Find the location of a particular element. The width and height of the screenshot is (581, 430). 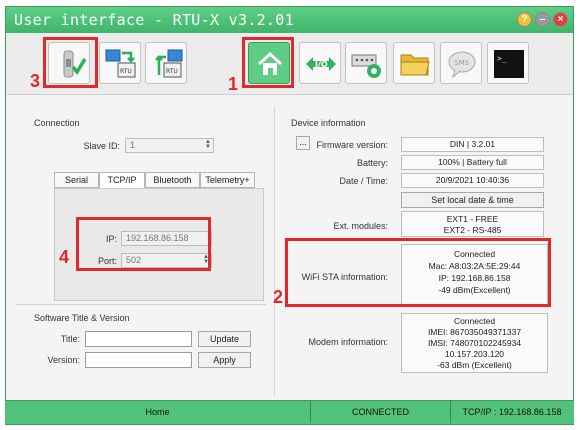

set-local-date-button: Set local date & time is located at coordinates (472, 200).